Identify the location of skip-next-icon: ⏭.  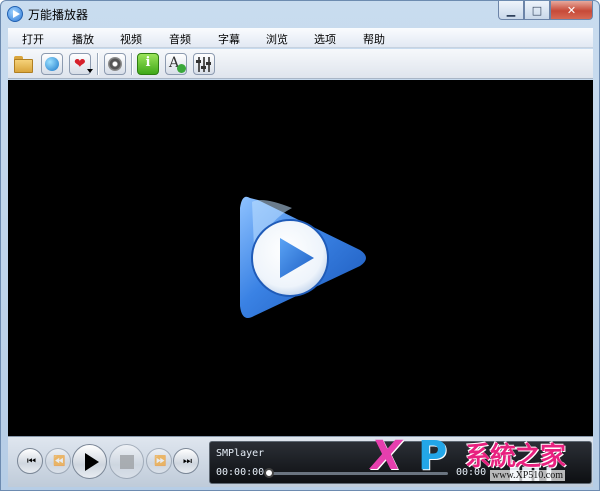
(187, 461).